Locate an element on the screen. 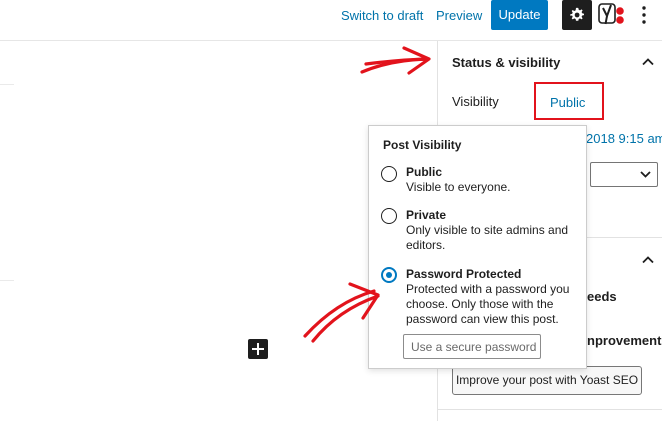 This screenshot has width=662, height=421. option-private-description: Only visible to site admins and editors. is located at coordinates (487, 237).